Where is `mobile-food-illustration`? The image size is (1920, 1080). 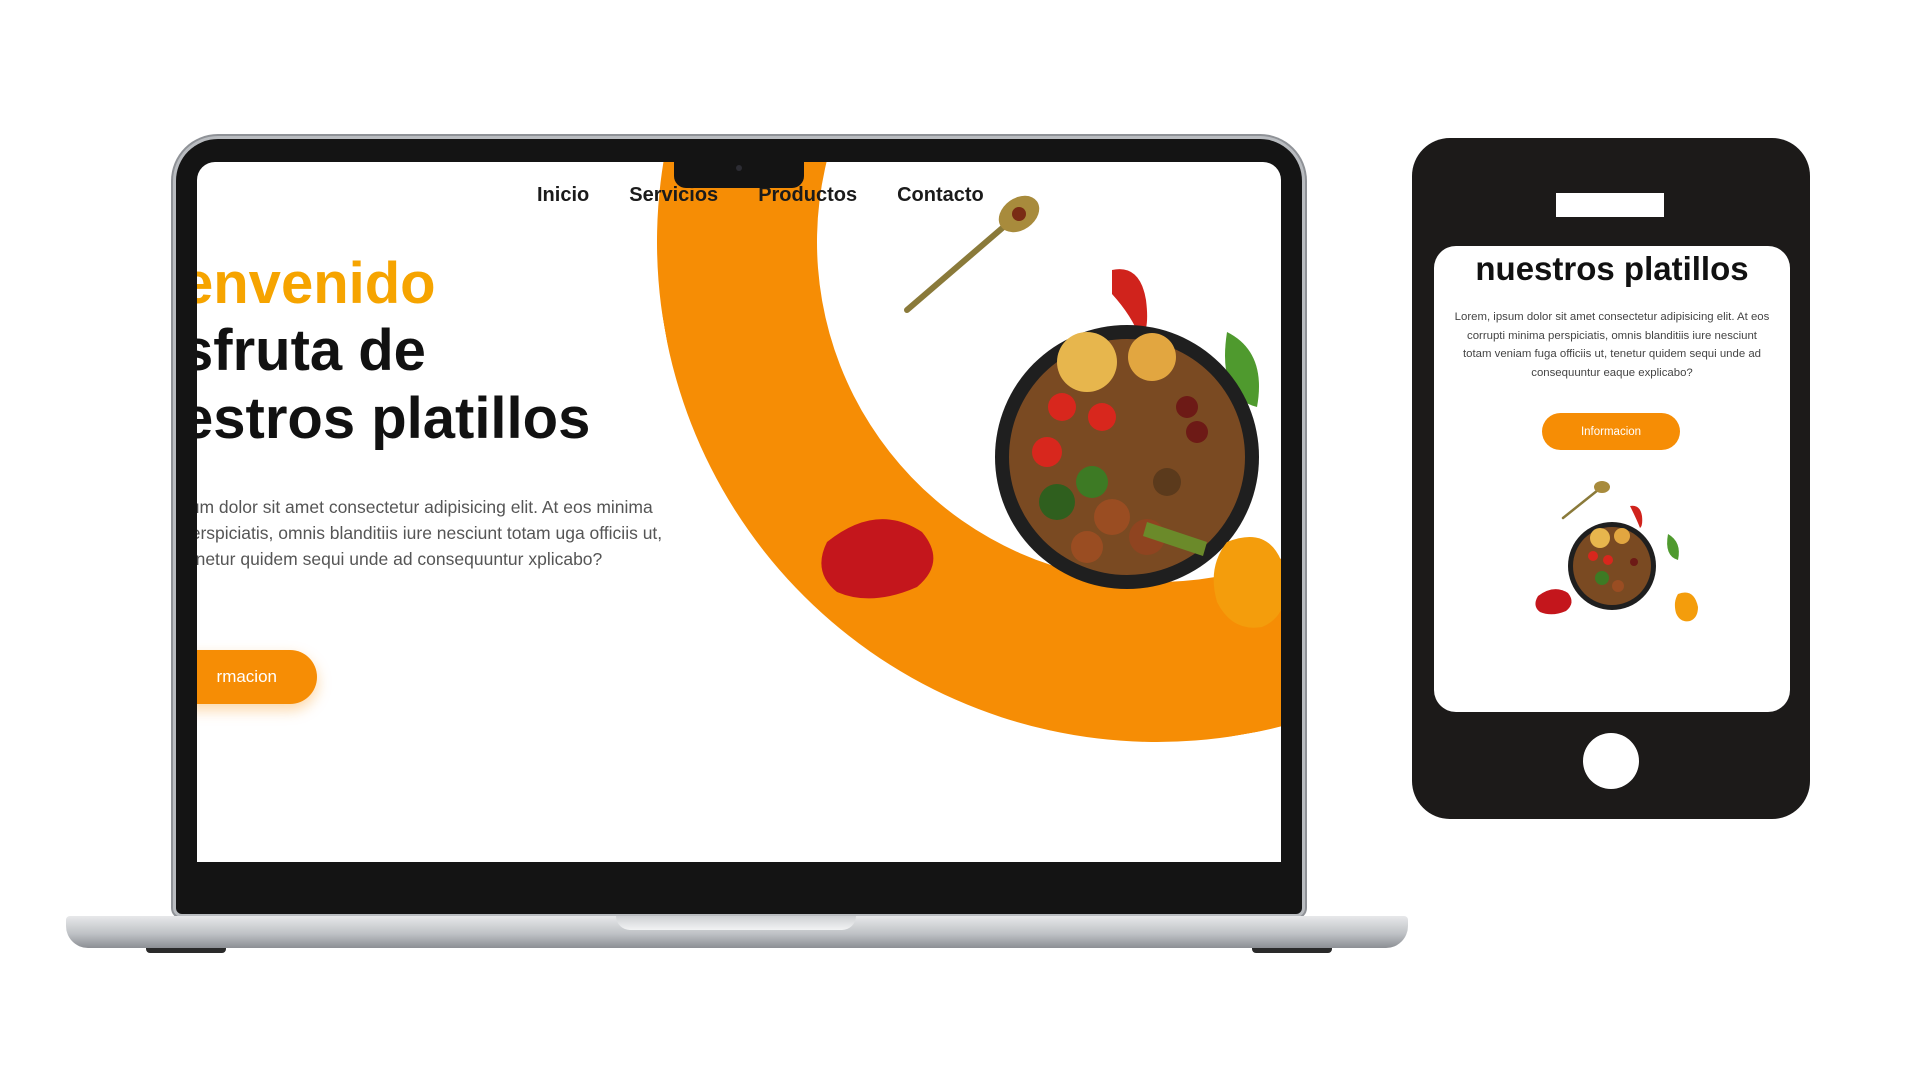 mobile-food-illustration is located at coordinates (1616, 551).